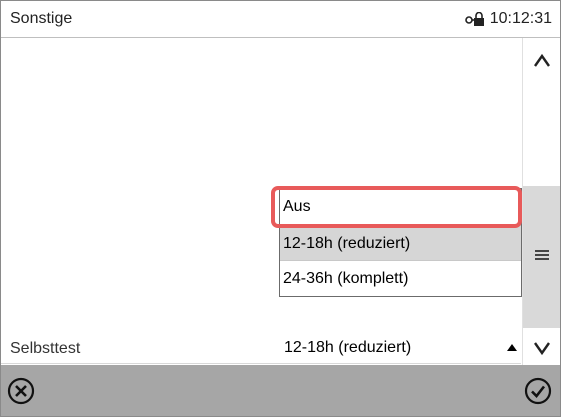 The image size is (561, 417). I want to click on menu-lines-icon, so click(542, 255).